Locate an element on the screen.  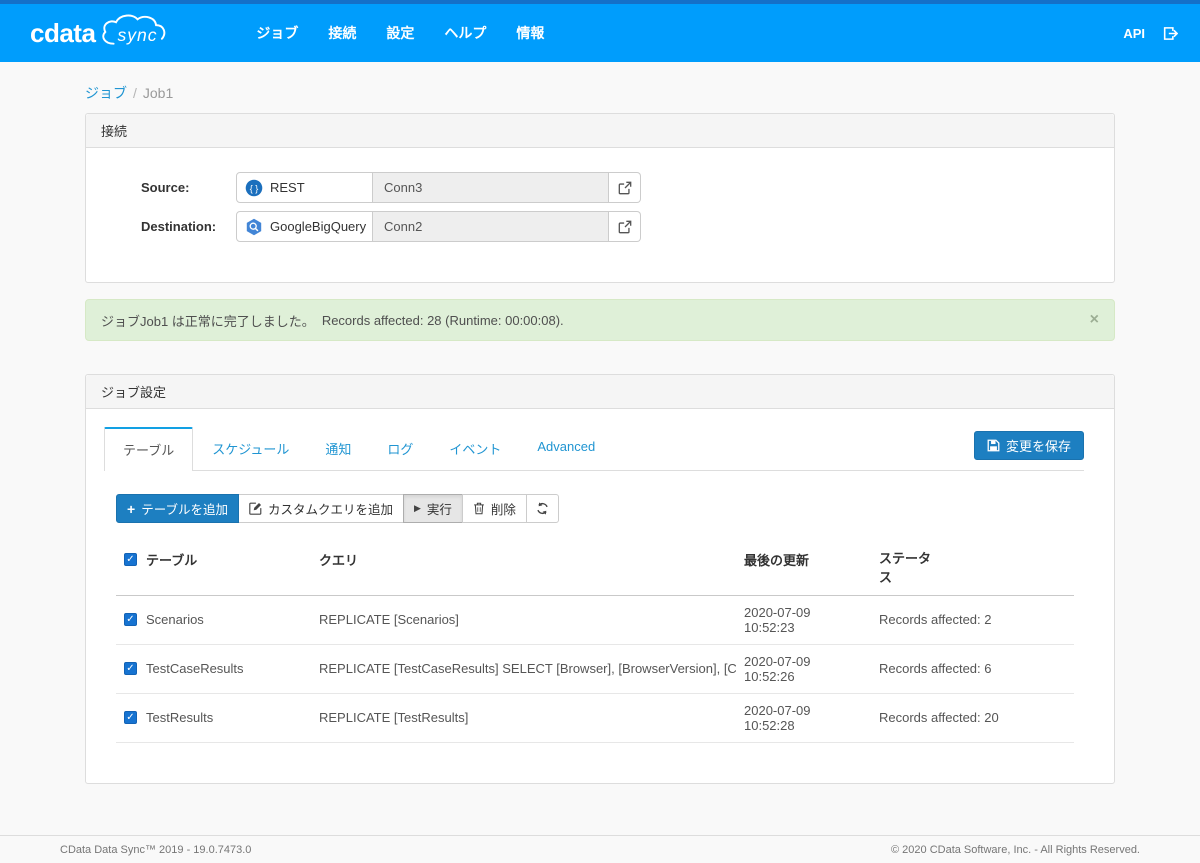
column-header-table: テーブル is located at coordinates (172, 560).